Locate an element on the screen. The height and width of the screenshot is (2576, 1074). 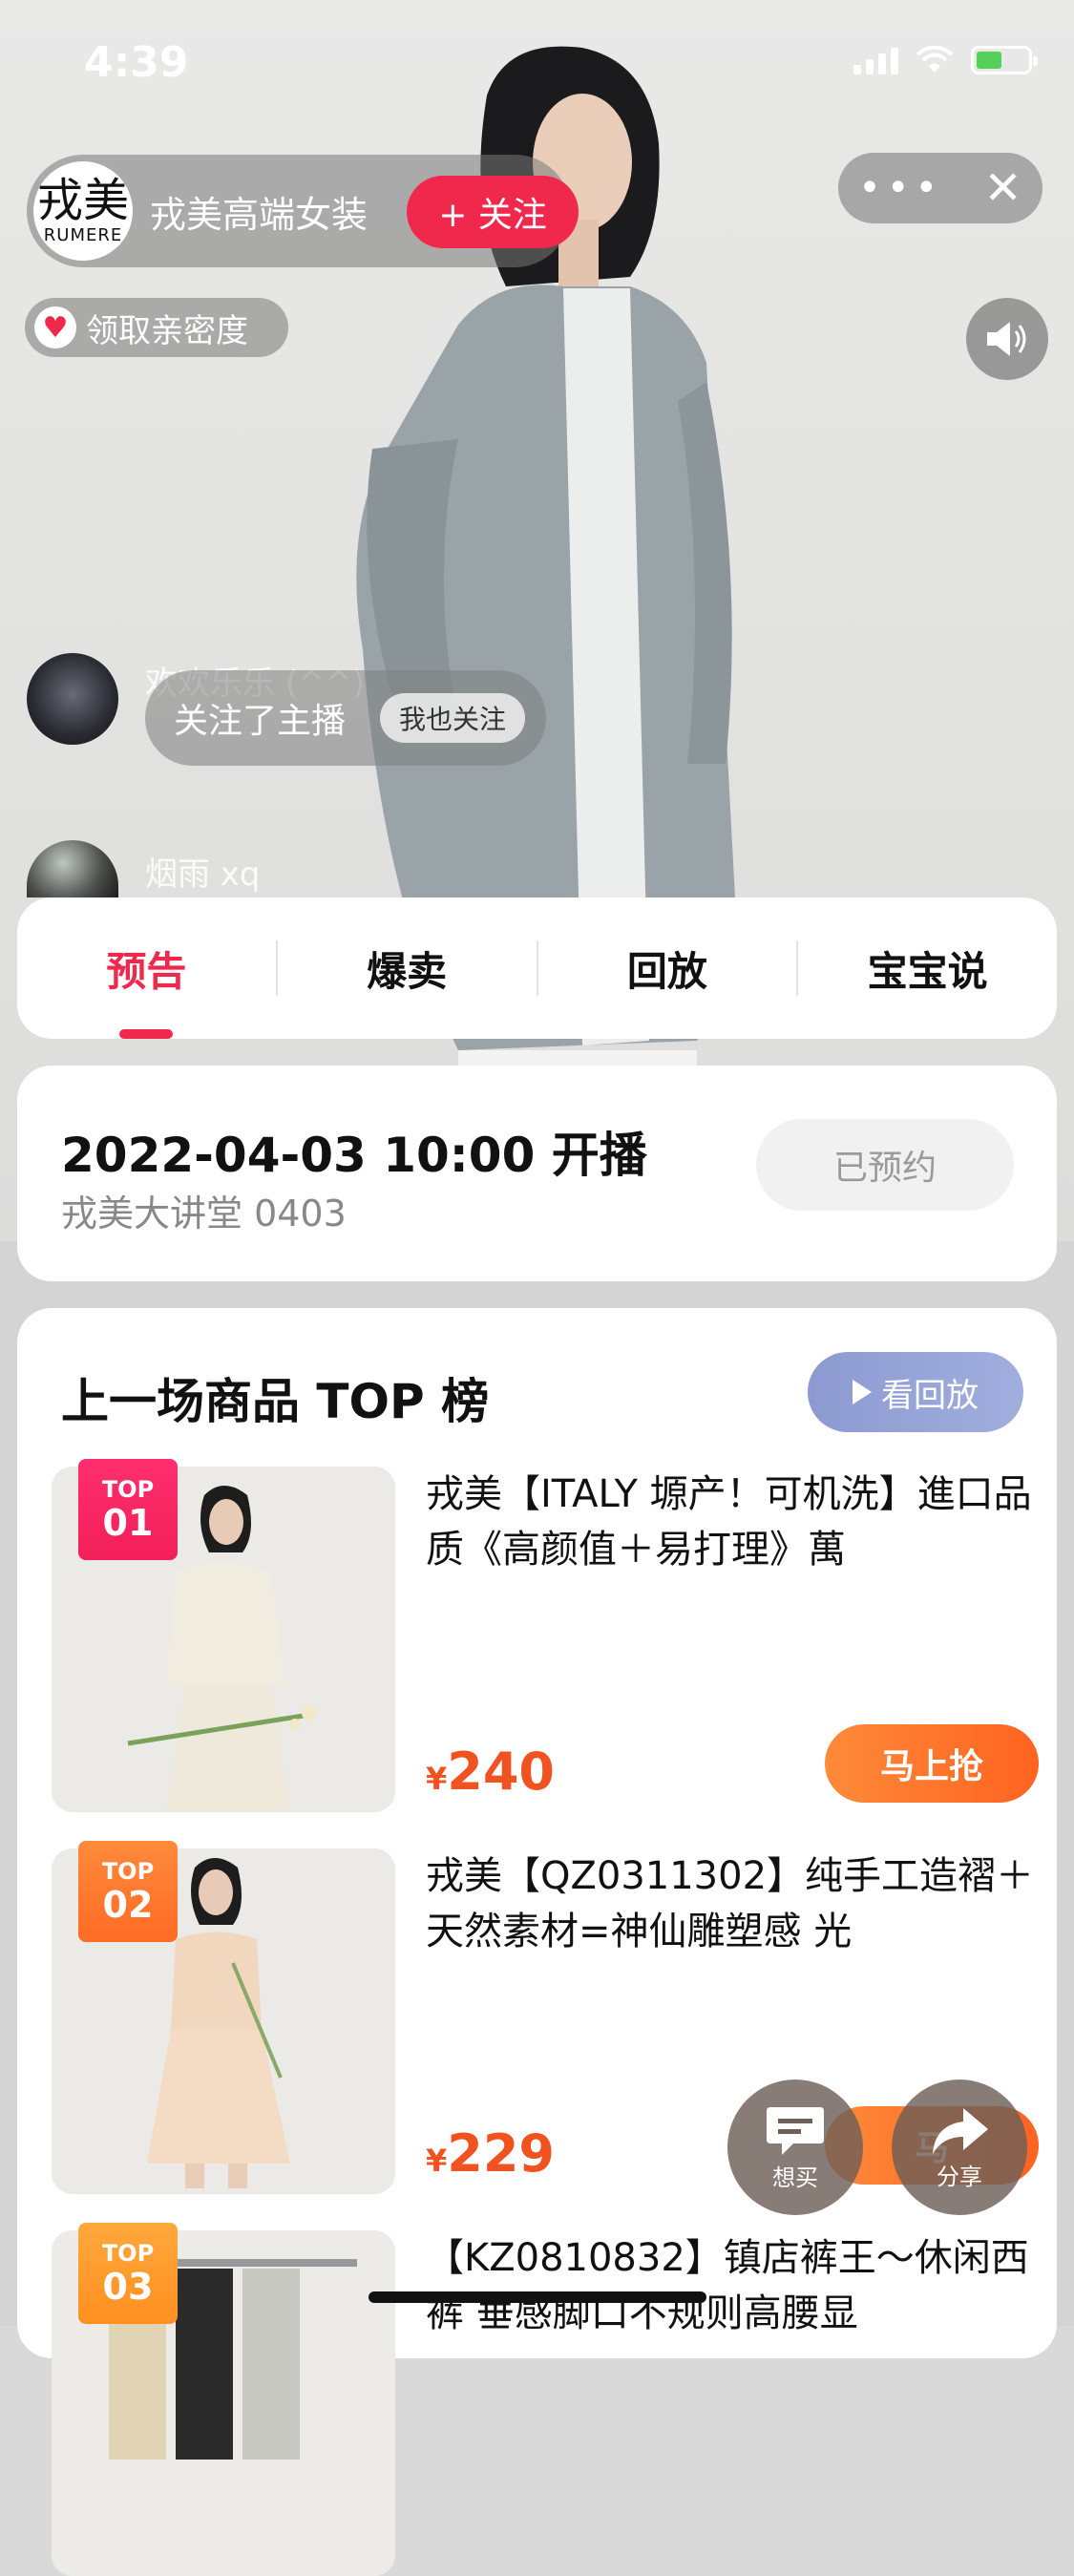
intimacy-button: ♥ 领取亲密度 is located at coordinates (156, 327).